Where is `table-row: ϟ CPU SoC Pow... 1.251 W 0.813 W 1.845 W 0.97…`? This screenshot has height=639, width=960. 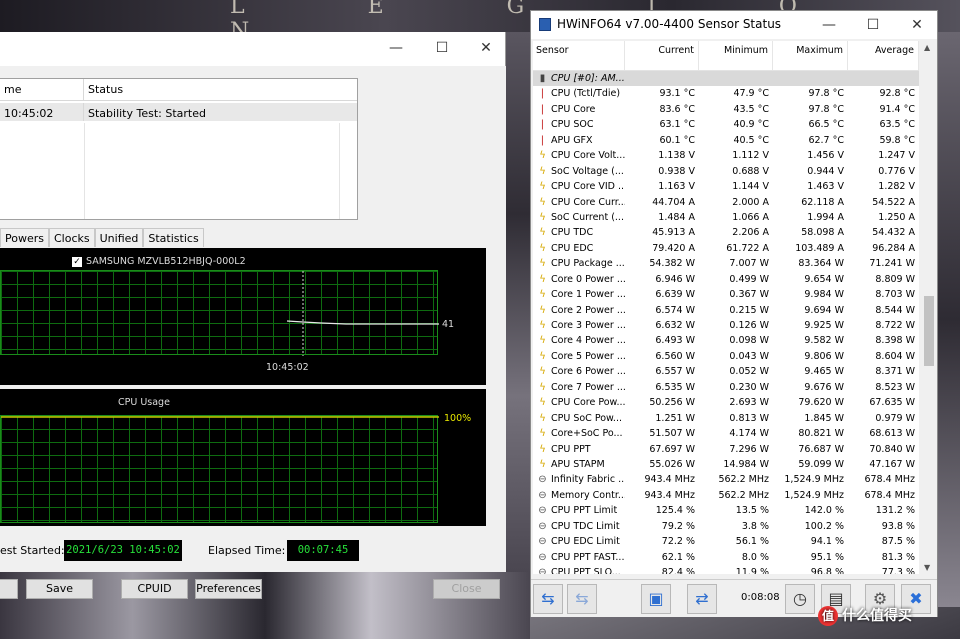
table-row: ϟ CPU SoC Pow... 1.251 W 0.813 W 1.845 W 0.97… is located at coordinates (726, 418).